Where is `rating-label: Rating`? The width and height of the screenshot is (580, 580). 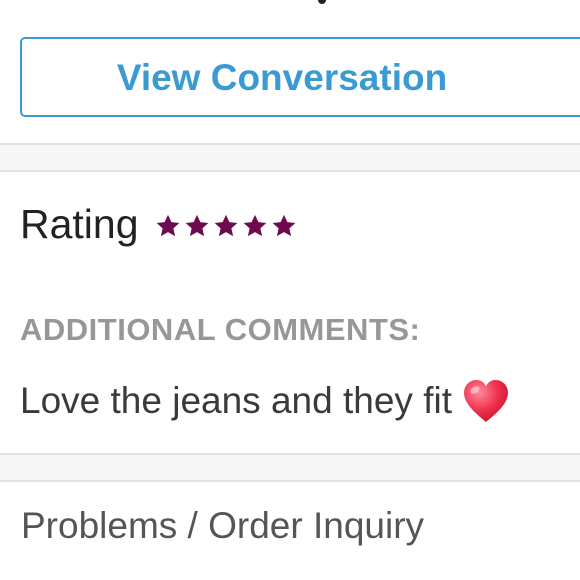 rating-label: Rating is located at coordinates (79, 223).